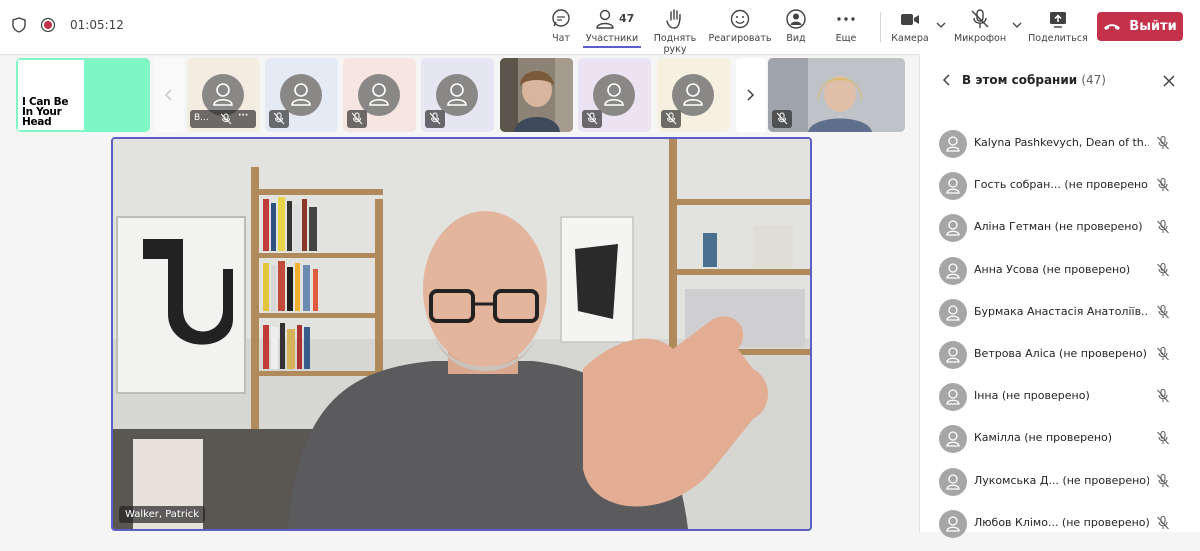  I want to click on share-screen-icon, so click(1058, 20).